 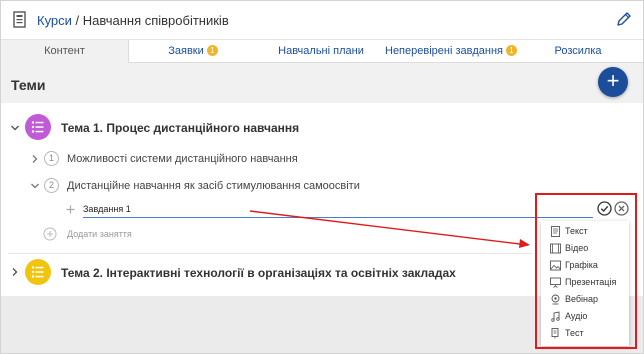 I want to click on tab-label: Неперевірені завдання, so click(x=444, y=51).